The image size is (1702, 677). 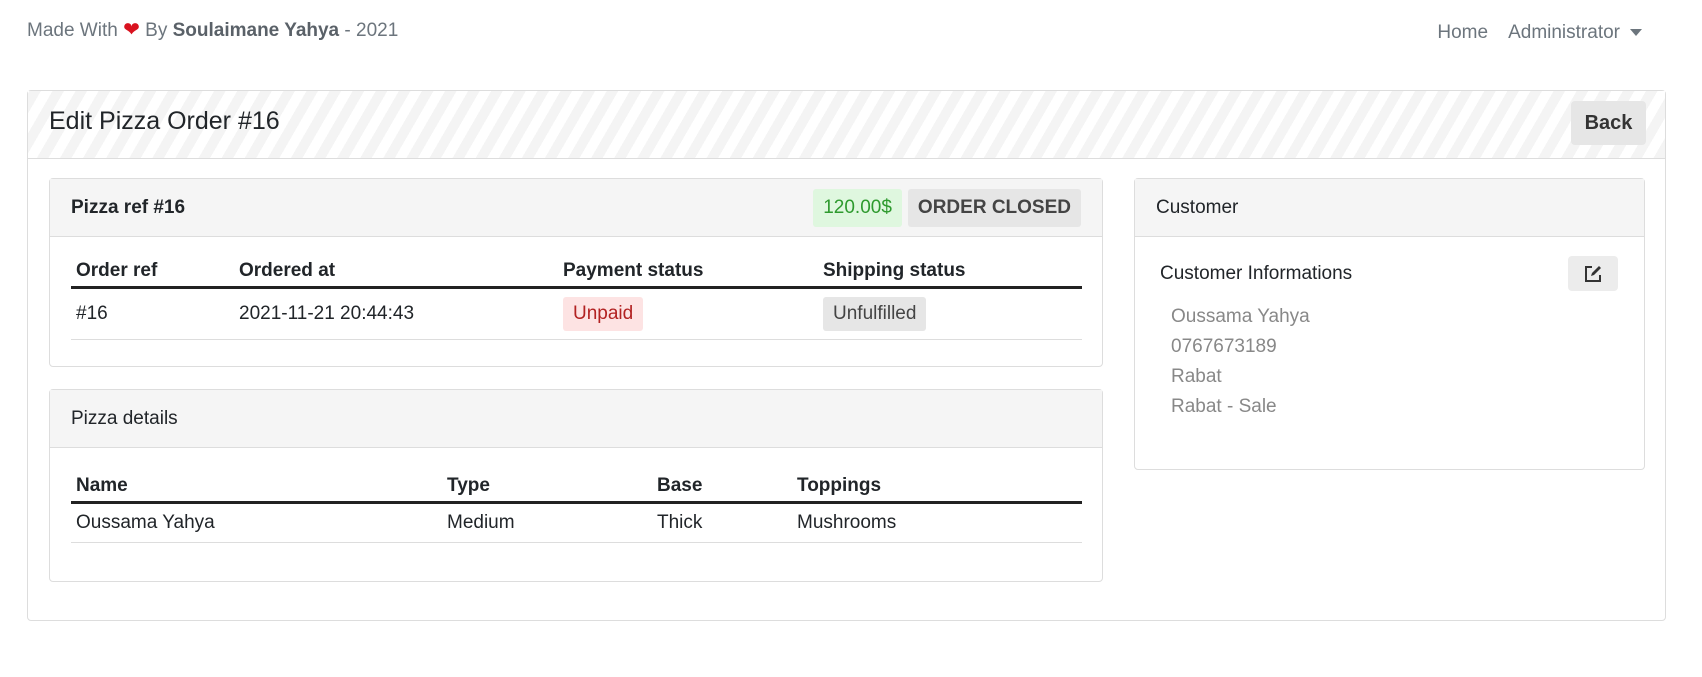 What do you see at coordinates (256, 522) in the screenshot?
I see `cell-name: Oussama Yahya` at bounding box center [256, 522].